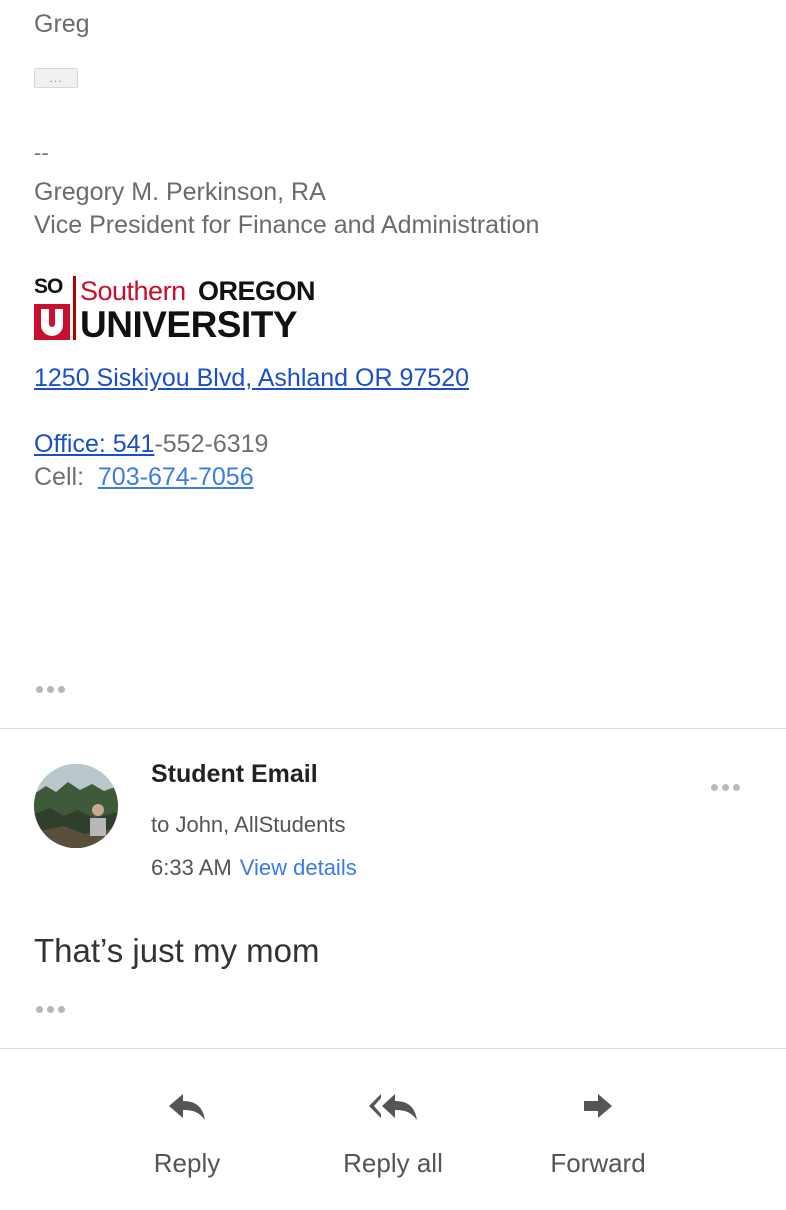  I want to click on avatar-photo-icon, so click(76, 806).